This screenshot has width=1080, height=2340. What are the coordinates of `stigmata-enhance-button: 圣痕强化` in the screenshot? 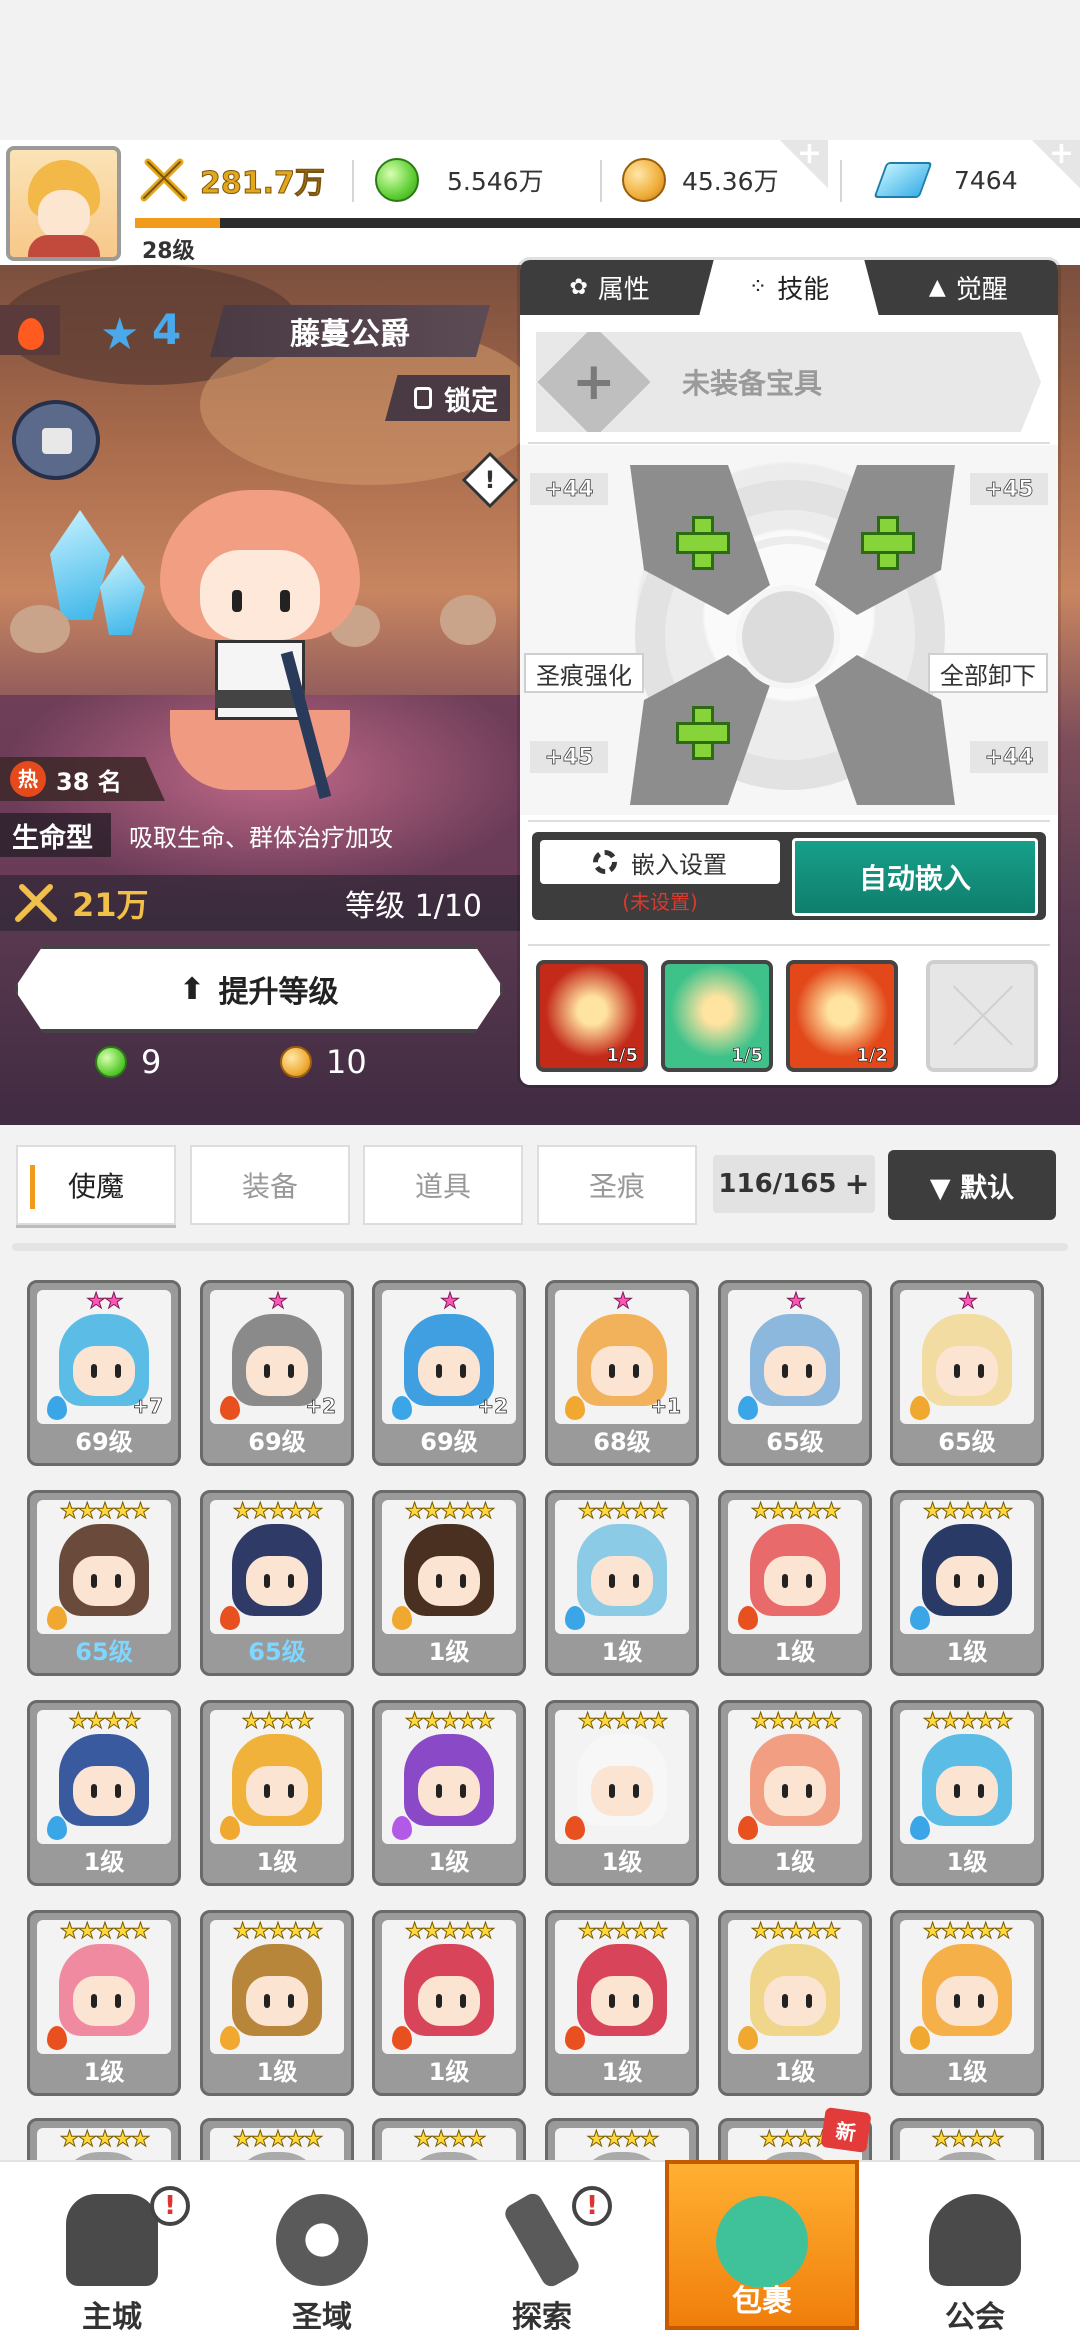 It's located at (584, 673).